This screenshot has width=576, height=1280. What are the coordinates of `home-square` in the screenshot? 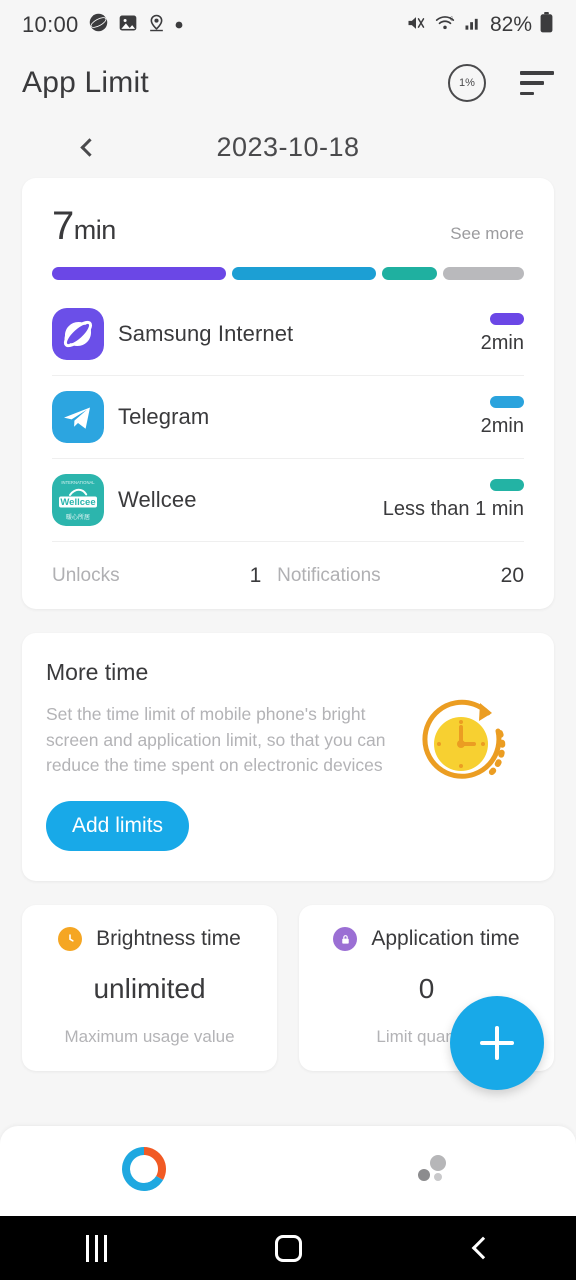 It's located at (288, 1248).